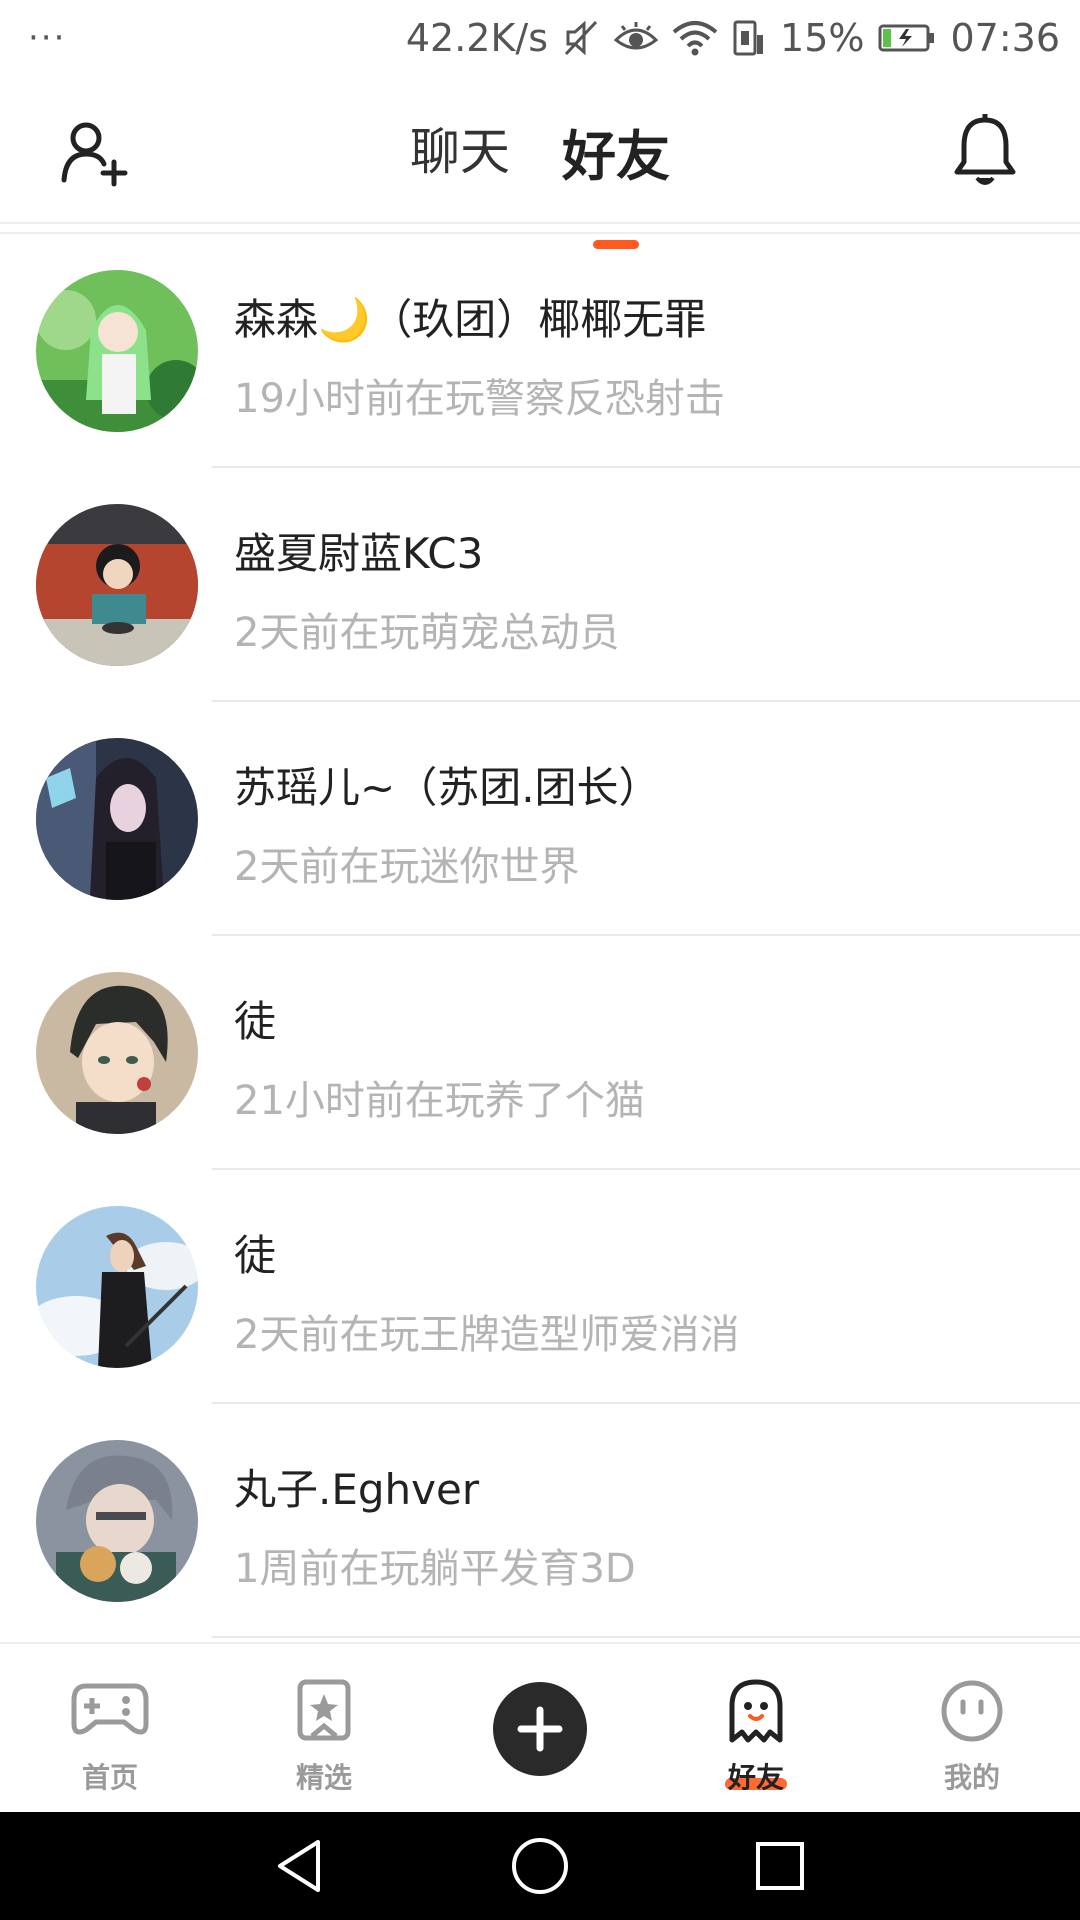 The image size is (1080, 1920). Describe the element at coordinates (540, 1053) in the screenshot. I see `friend-row: 徒 21小时前在玩养了个猫` at that location.